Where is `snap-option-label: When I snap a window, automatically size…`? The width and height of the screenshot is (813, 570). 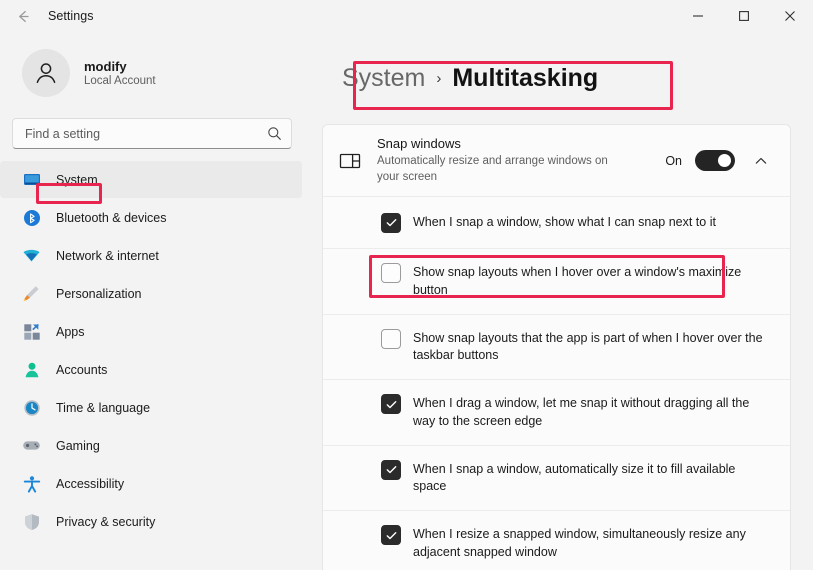 snap-option-label: When I snap a window, automatically size… is located at coordinates (574, 477).